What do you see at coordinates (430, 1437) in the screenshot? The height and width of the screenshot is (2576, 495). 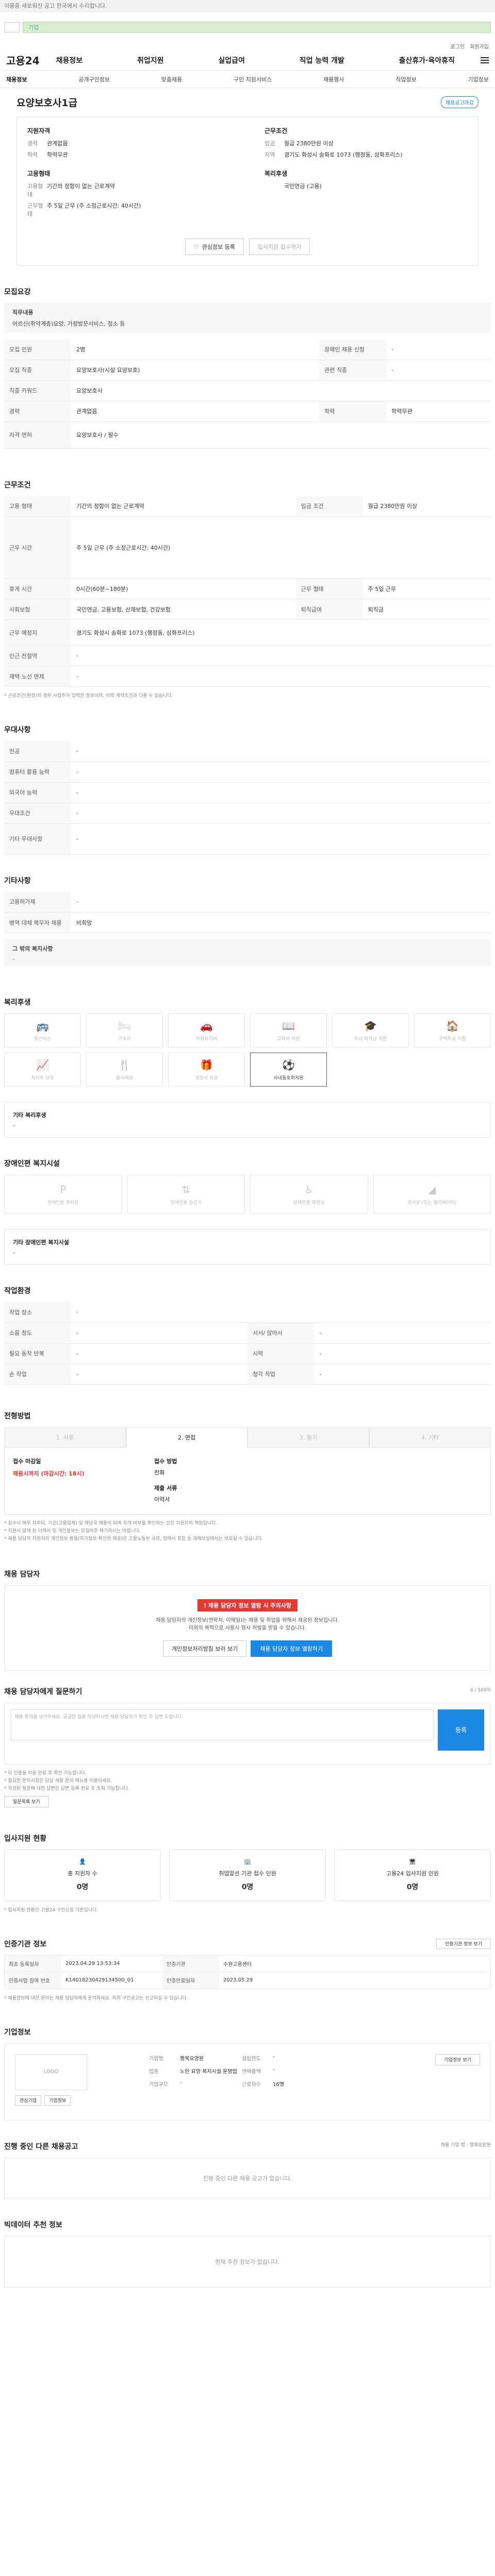 I see `selection-tab: 4. 기타` at bounding box center [430, 1437].